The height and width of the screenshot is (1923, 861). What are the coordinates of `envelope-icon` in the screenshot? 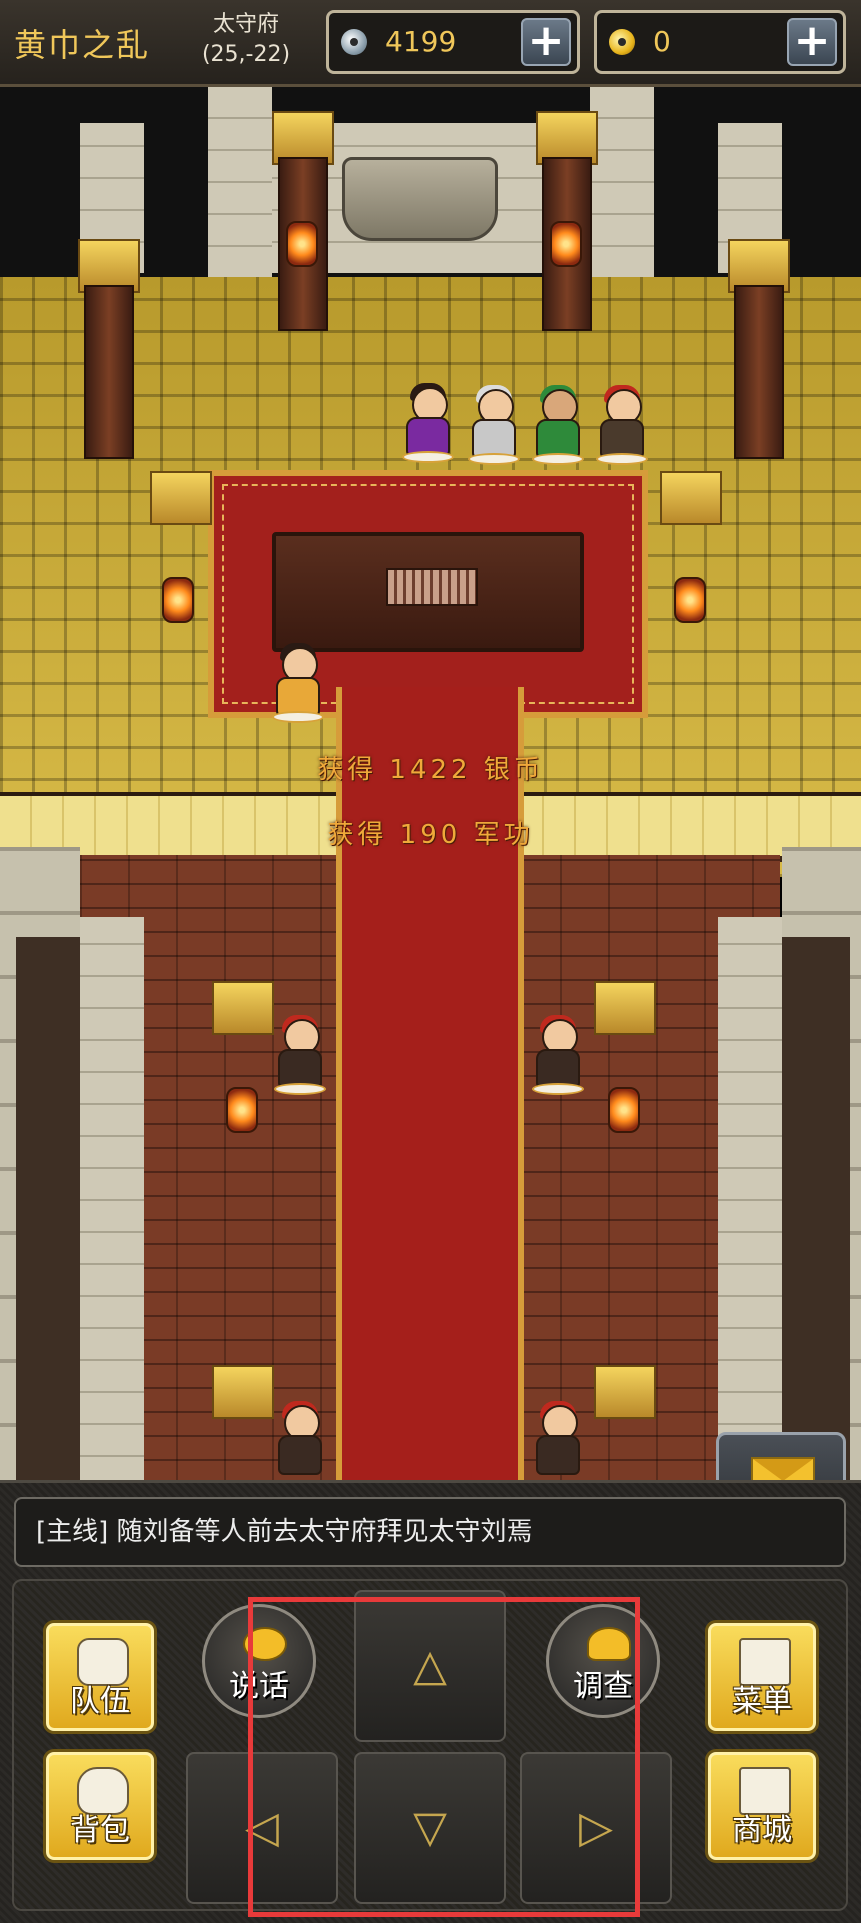 It's located at (783, 1468).